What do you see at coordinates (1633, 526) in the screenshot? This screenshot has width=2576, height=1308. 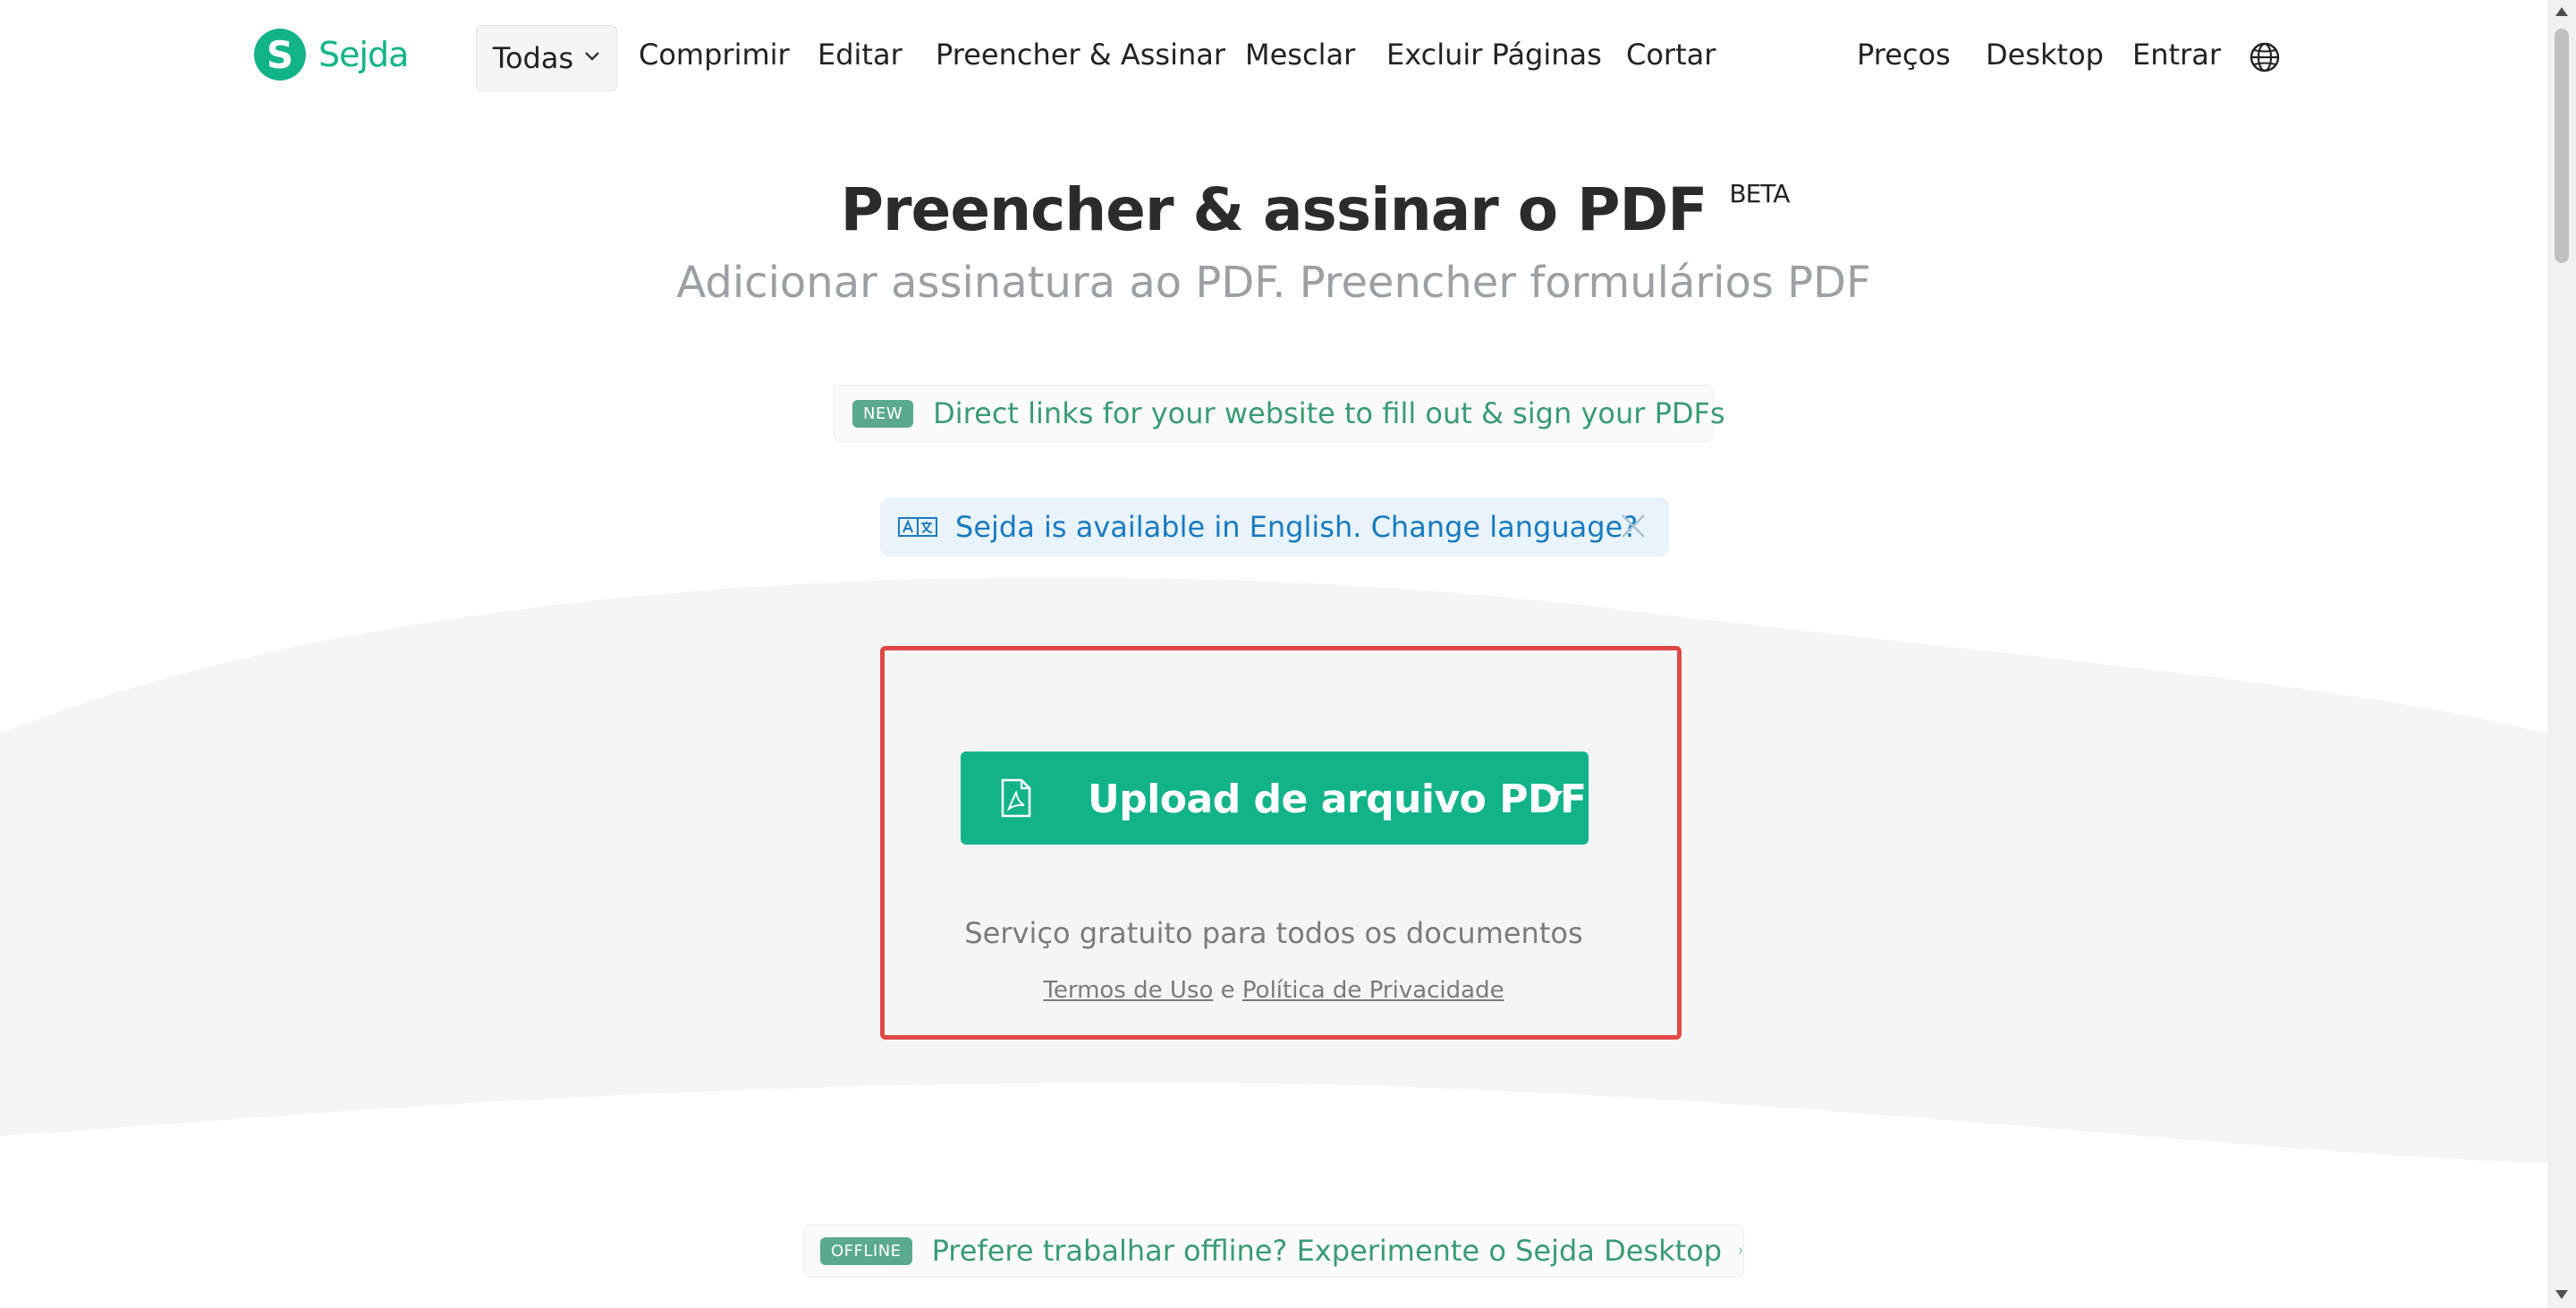 I see `close-icon` at bounding box center [1633, 526].